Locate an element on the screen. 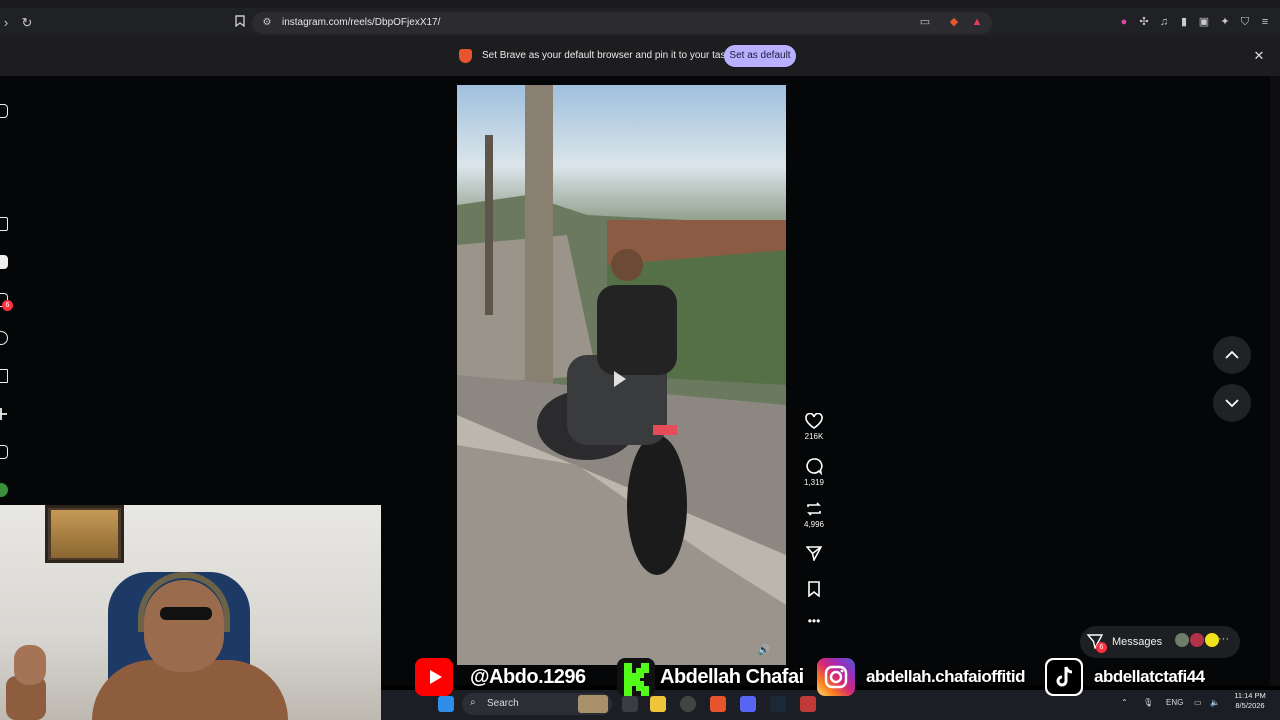 The image size is (1280, 720). notification-badge: 6 is located at coordinates (7, 305).